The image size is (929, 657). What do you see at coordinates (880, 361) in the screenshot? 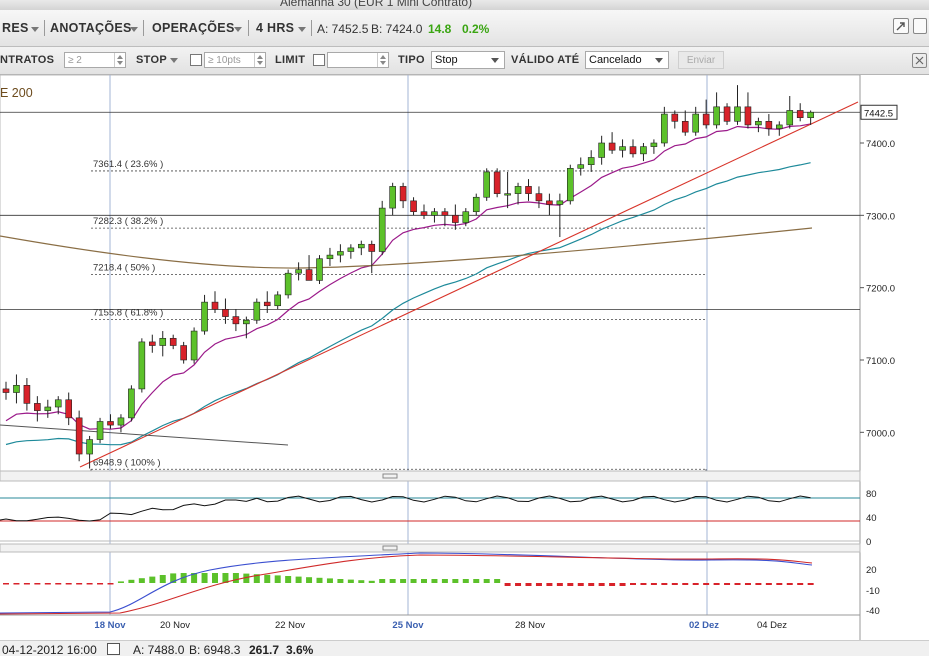
I see `price-tick-label: 7100.0` at bounding box center [880, 361].